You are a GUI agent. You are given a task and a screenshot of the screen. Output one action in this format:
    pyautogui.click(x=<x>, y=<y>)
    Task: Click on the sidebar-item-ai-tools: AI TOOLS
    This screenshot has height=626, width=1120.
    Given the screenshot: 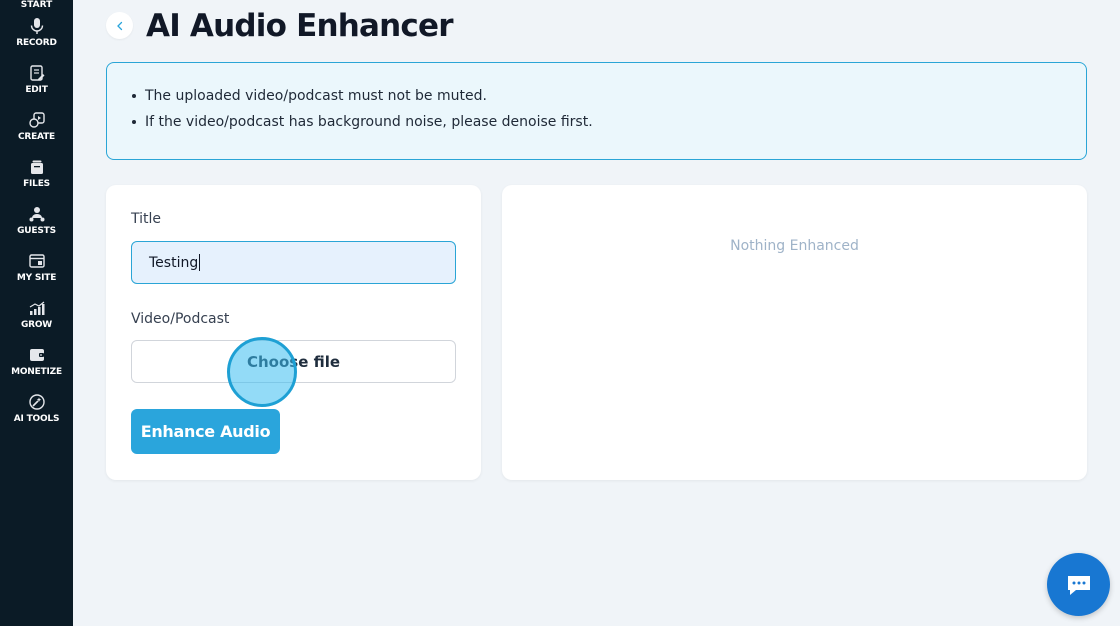 What is the action you would take?
    pyautogui.click(x=36, y=413)
    